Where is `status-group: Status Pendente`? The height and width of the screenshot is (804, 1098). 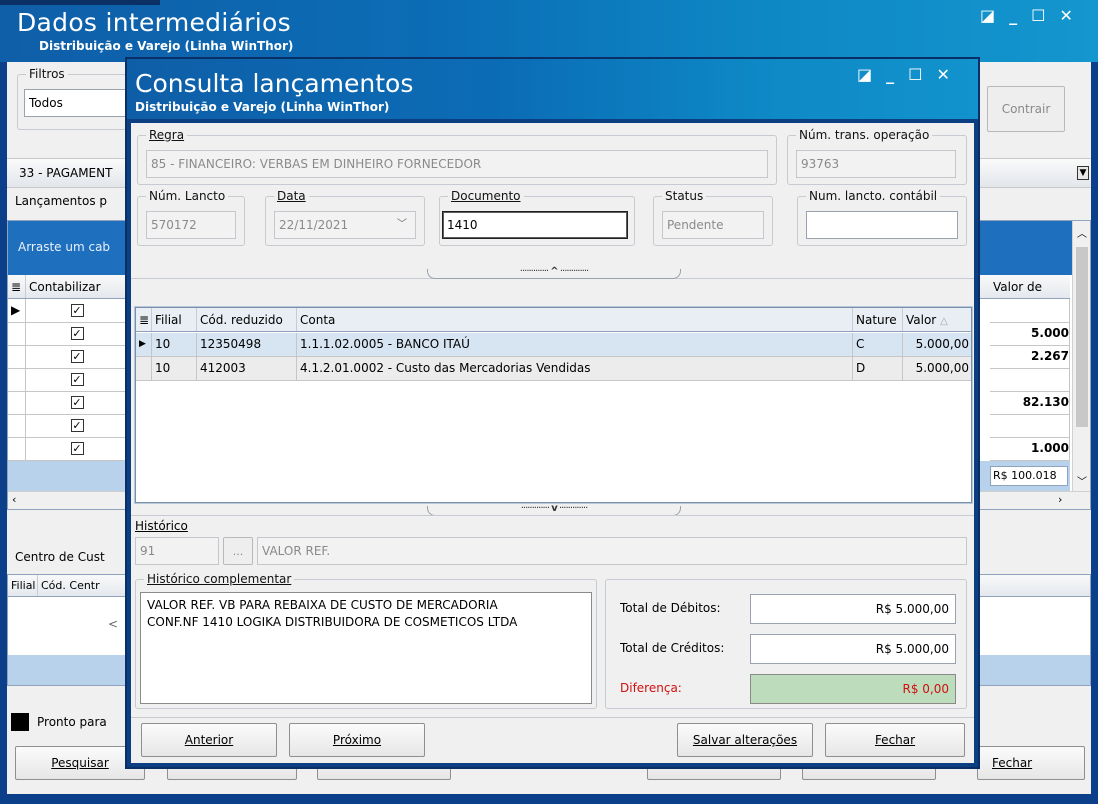 status-group: Status Pendente is located at coordinates (713, 217).